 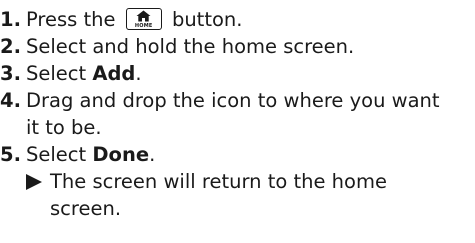 I want to click on step-number: 2., so click(x=10, y=46).